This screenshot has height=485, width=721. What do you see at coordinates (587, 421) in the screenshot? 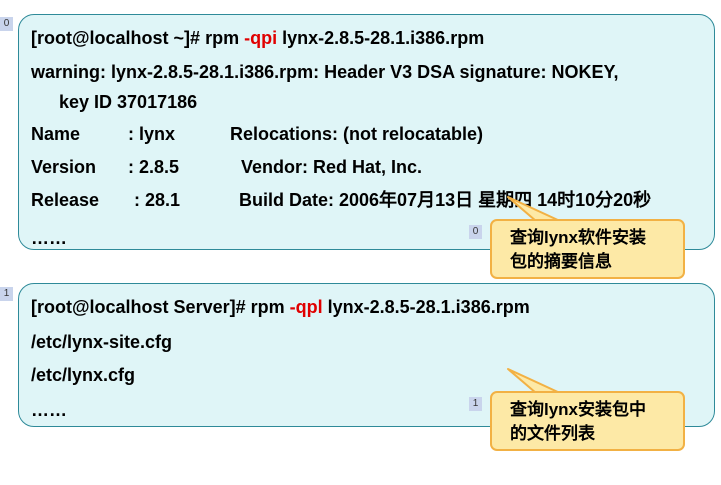
I see `callout-file-list: 查询lynx安装包中 的文件列表` at bounding box center [587, 421].